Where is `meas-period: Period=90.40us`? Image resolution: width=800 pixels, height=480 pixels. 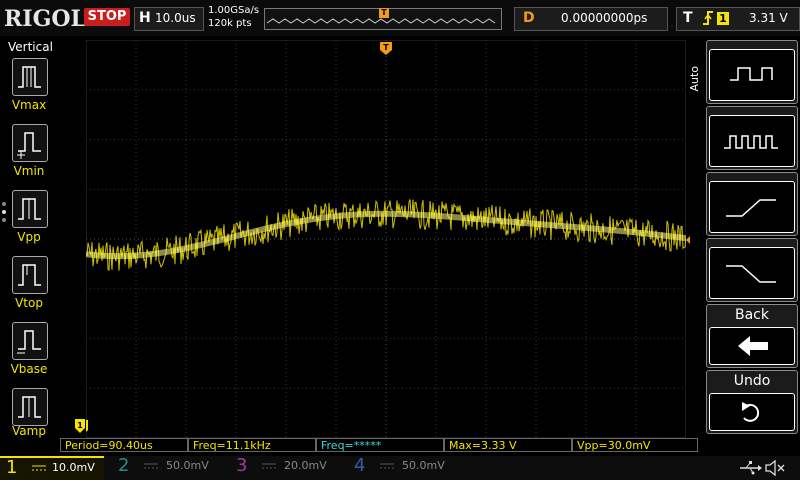 meas-period: Period=90.40us is located at coordinates (124, 445).